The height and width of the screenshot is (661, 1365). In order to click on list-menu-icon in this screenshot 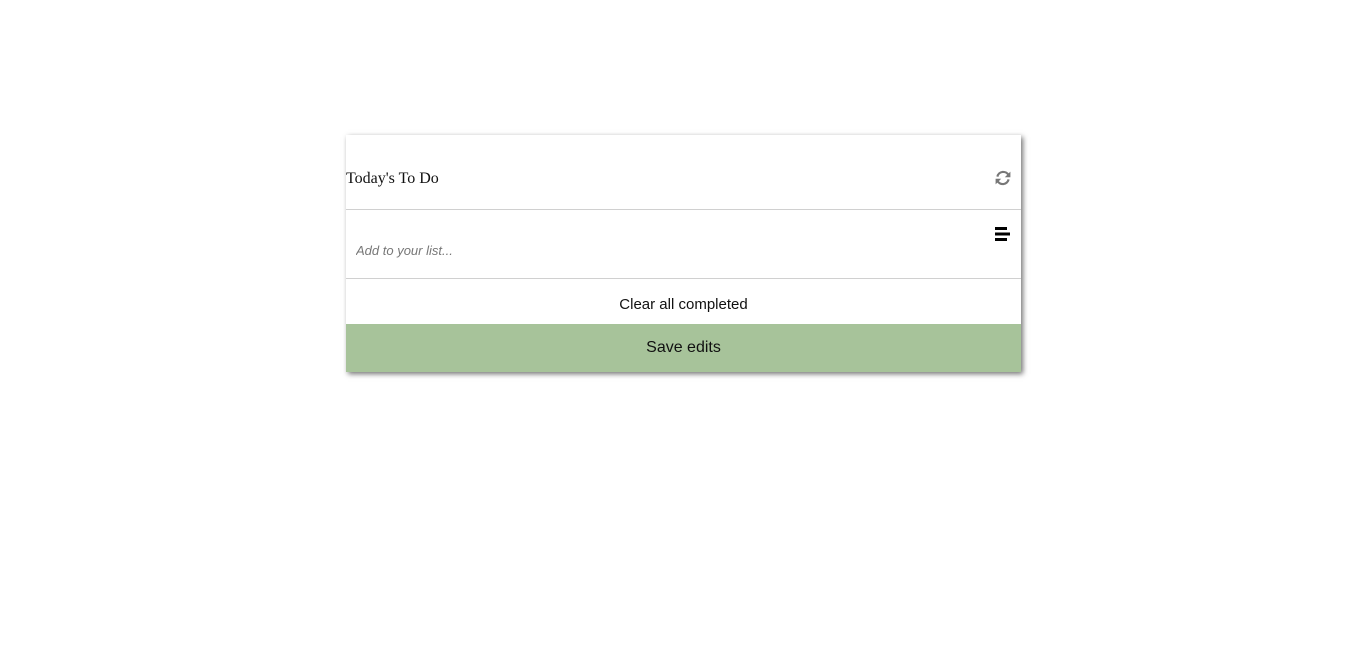, I will do `click(1002, 234)`.